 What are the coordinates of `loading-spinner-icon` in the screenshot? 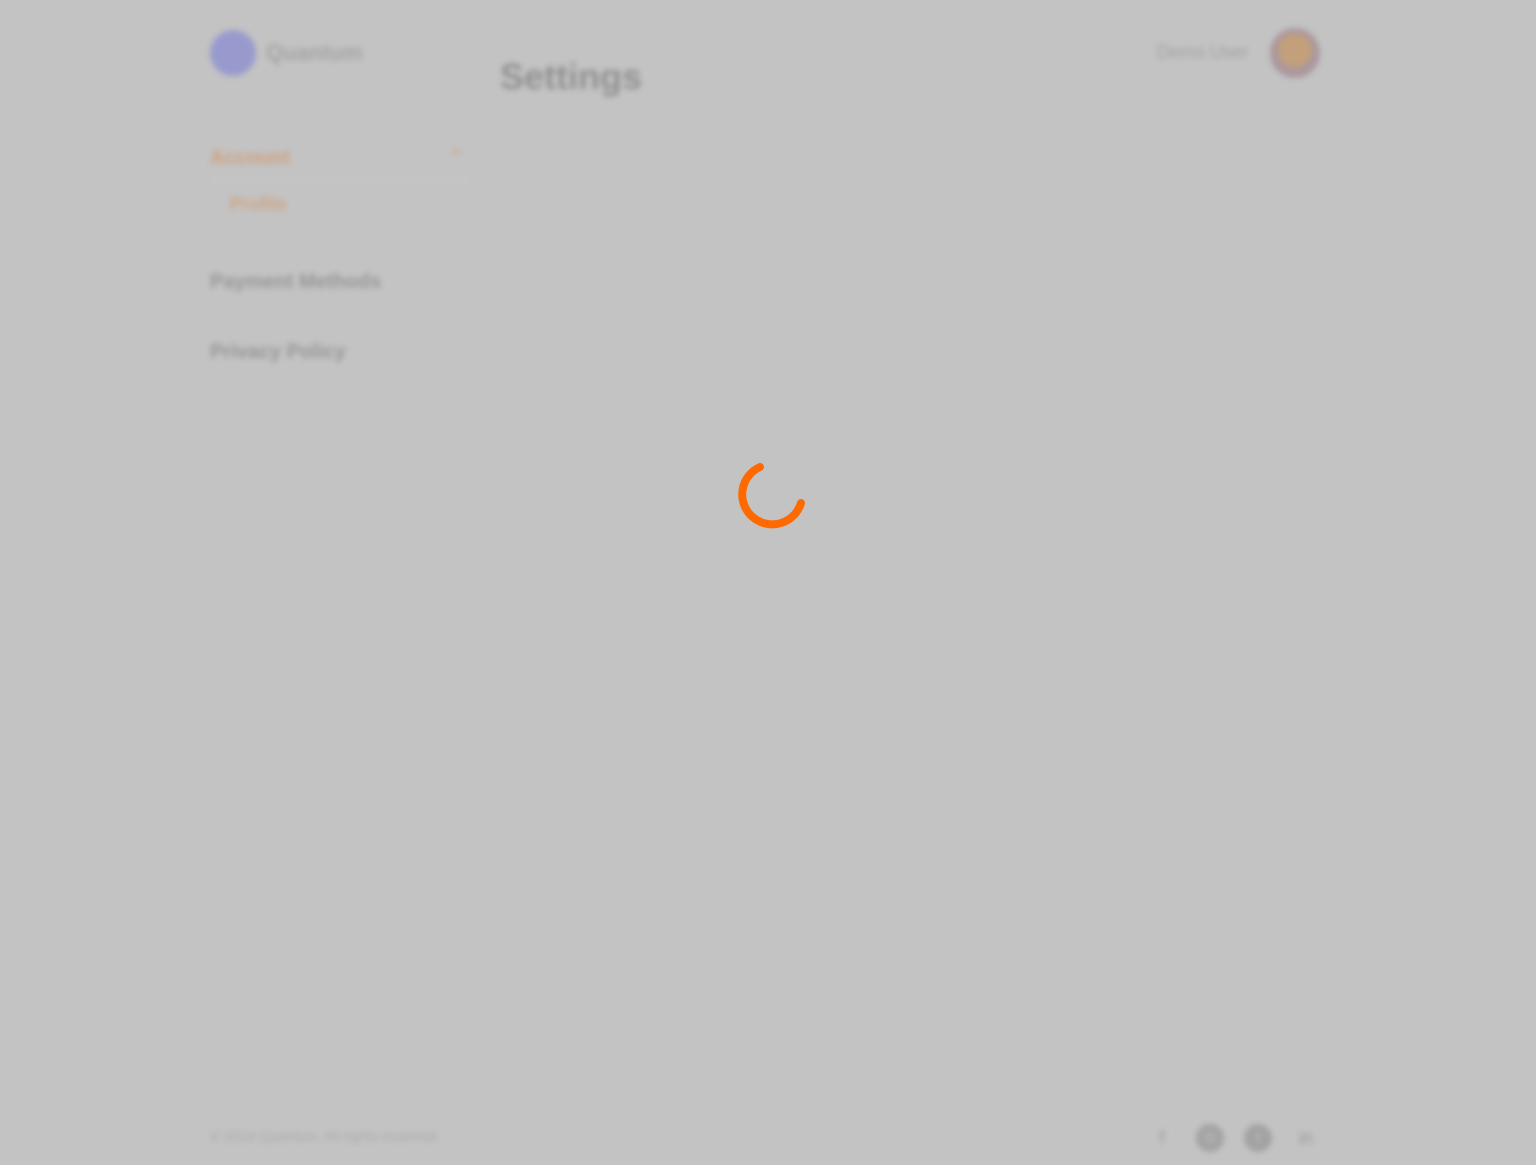 It's located at (771, 496).